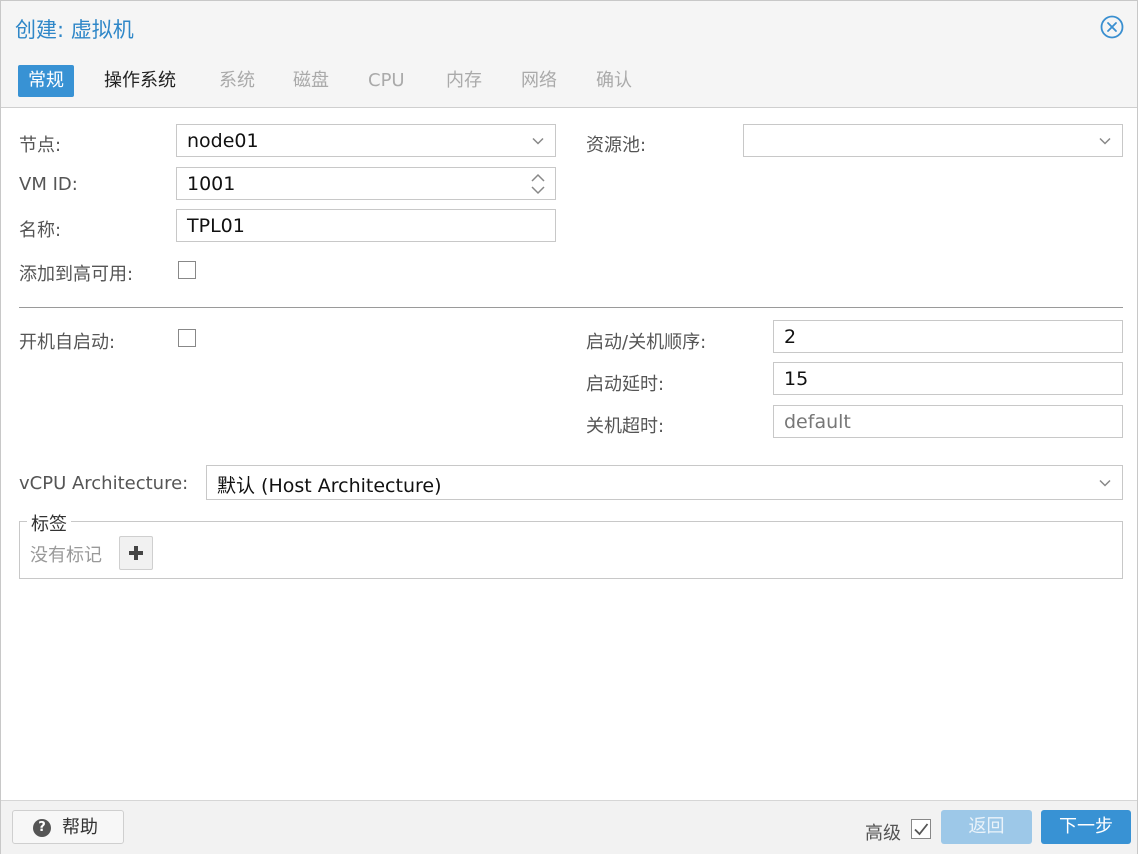 The height and width of the screenshot is (854, 1138). I want to click on tab-network: 网络, so click(539, 80).